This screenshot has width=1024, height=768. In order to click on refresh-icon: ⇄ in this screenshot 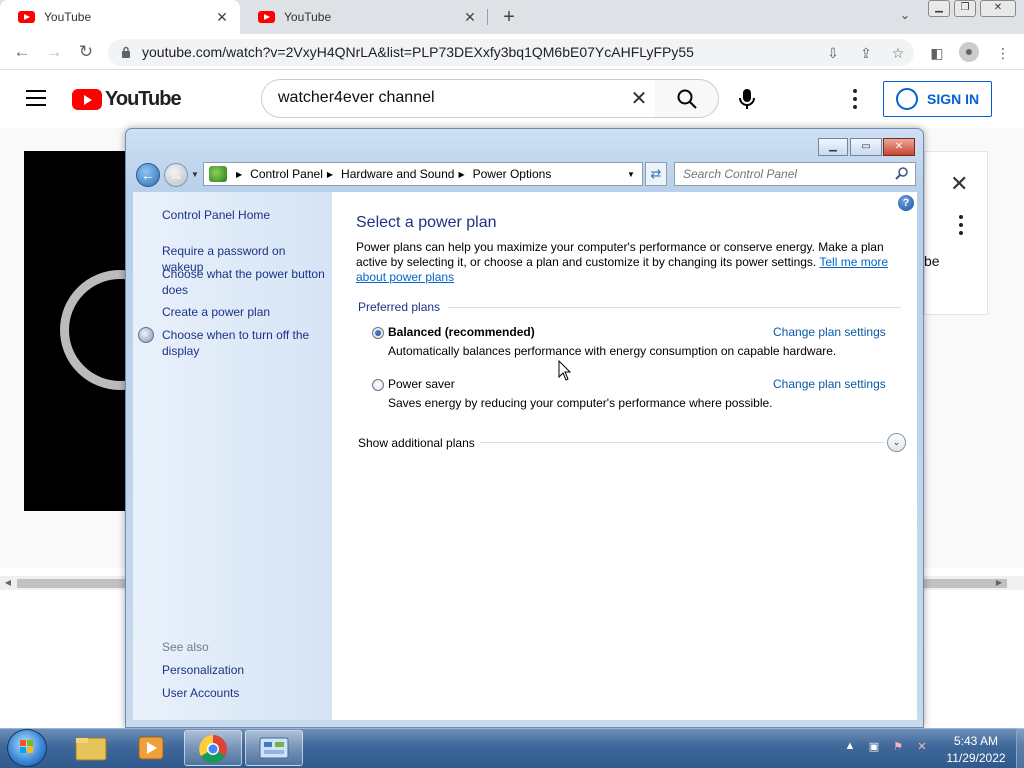, I will do `click(656, 174)`.